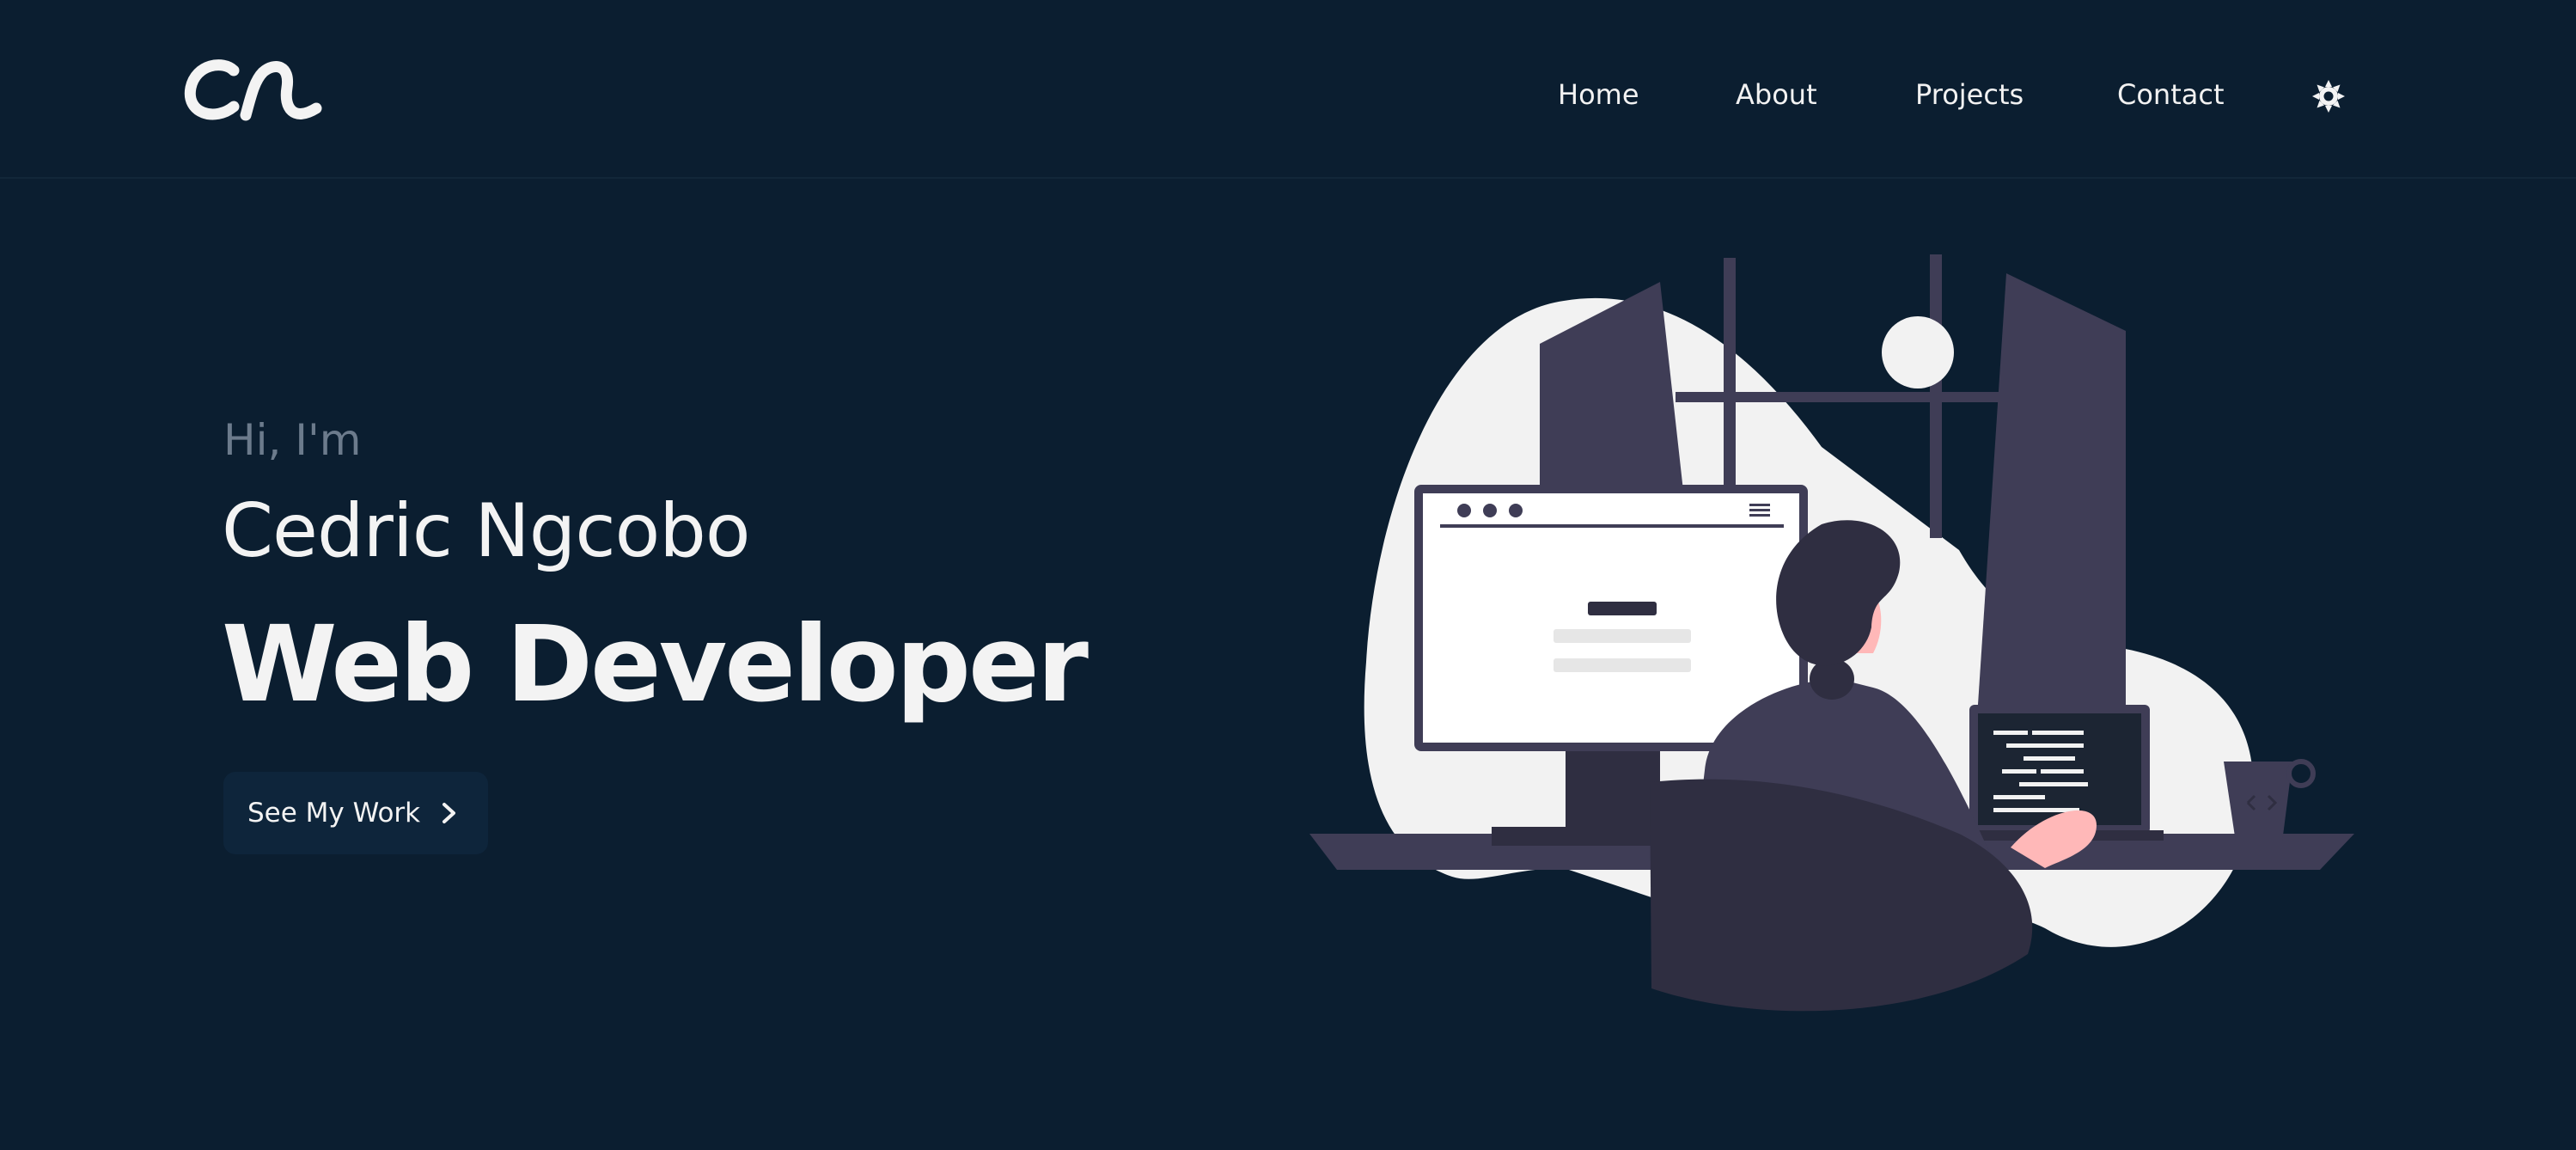 This screenshot has width=2576, height=1150. Describe the element at coordinates (2328, 96) in the screenshot. I see `sun-icon` at that location.